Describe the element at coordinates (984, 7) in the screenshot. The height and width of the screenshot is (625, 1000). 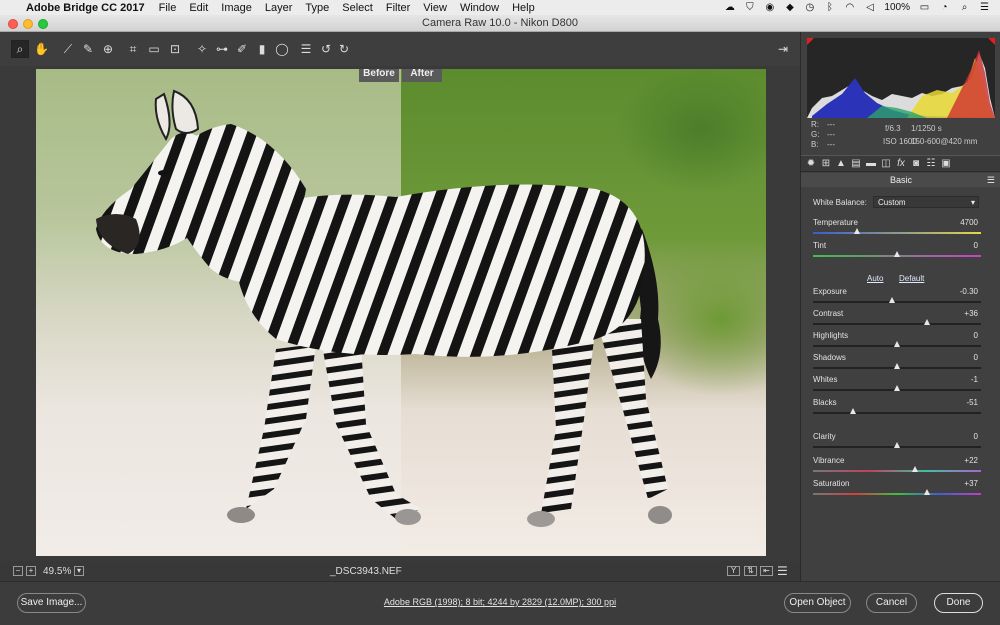
I see `notification-center-icon: ☰` at that location.